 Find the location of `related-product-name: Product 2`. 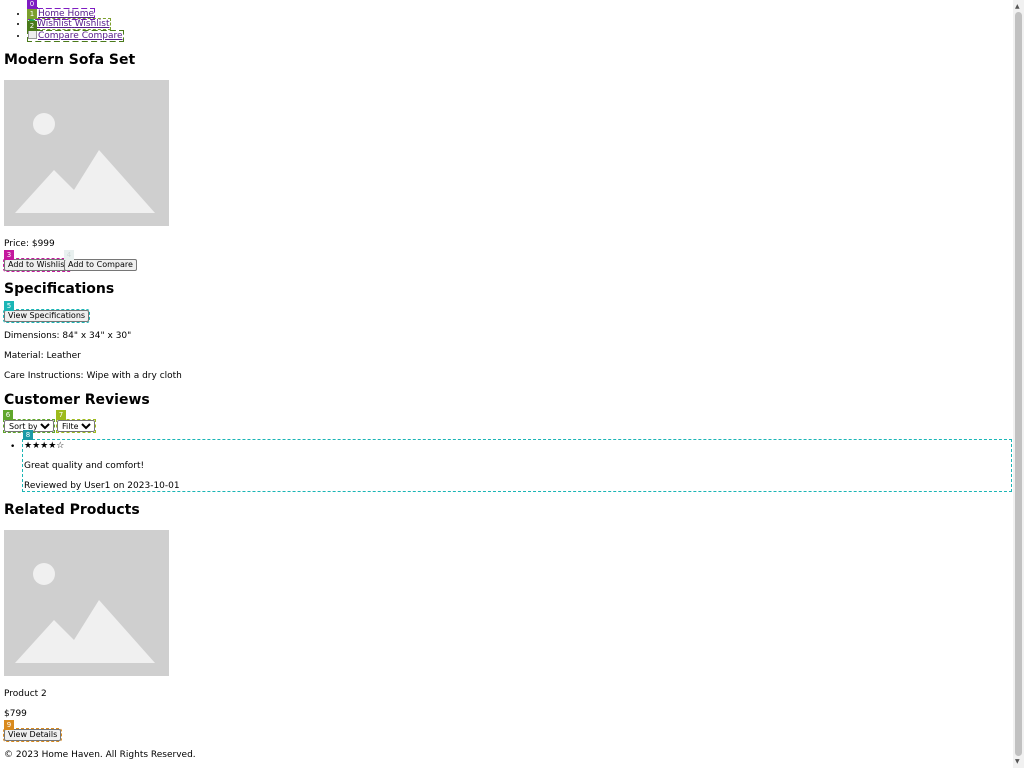

related-product-name: Product 2 is located at coordinates (25, 694).